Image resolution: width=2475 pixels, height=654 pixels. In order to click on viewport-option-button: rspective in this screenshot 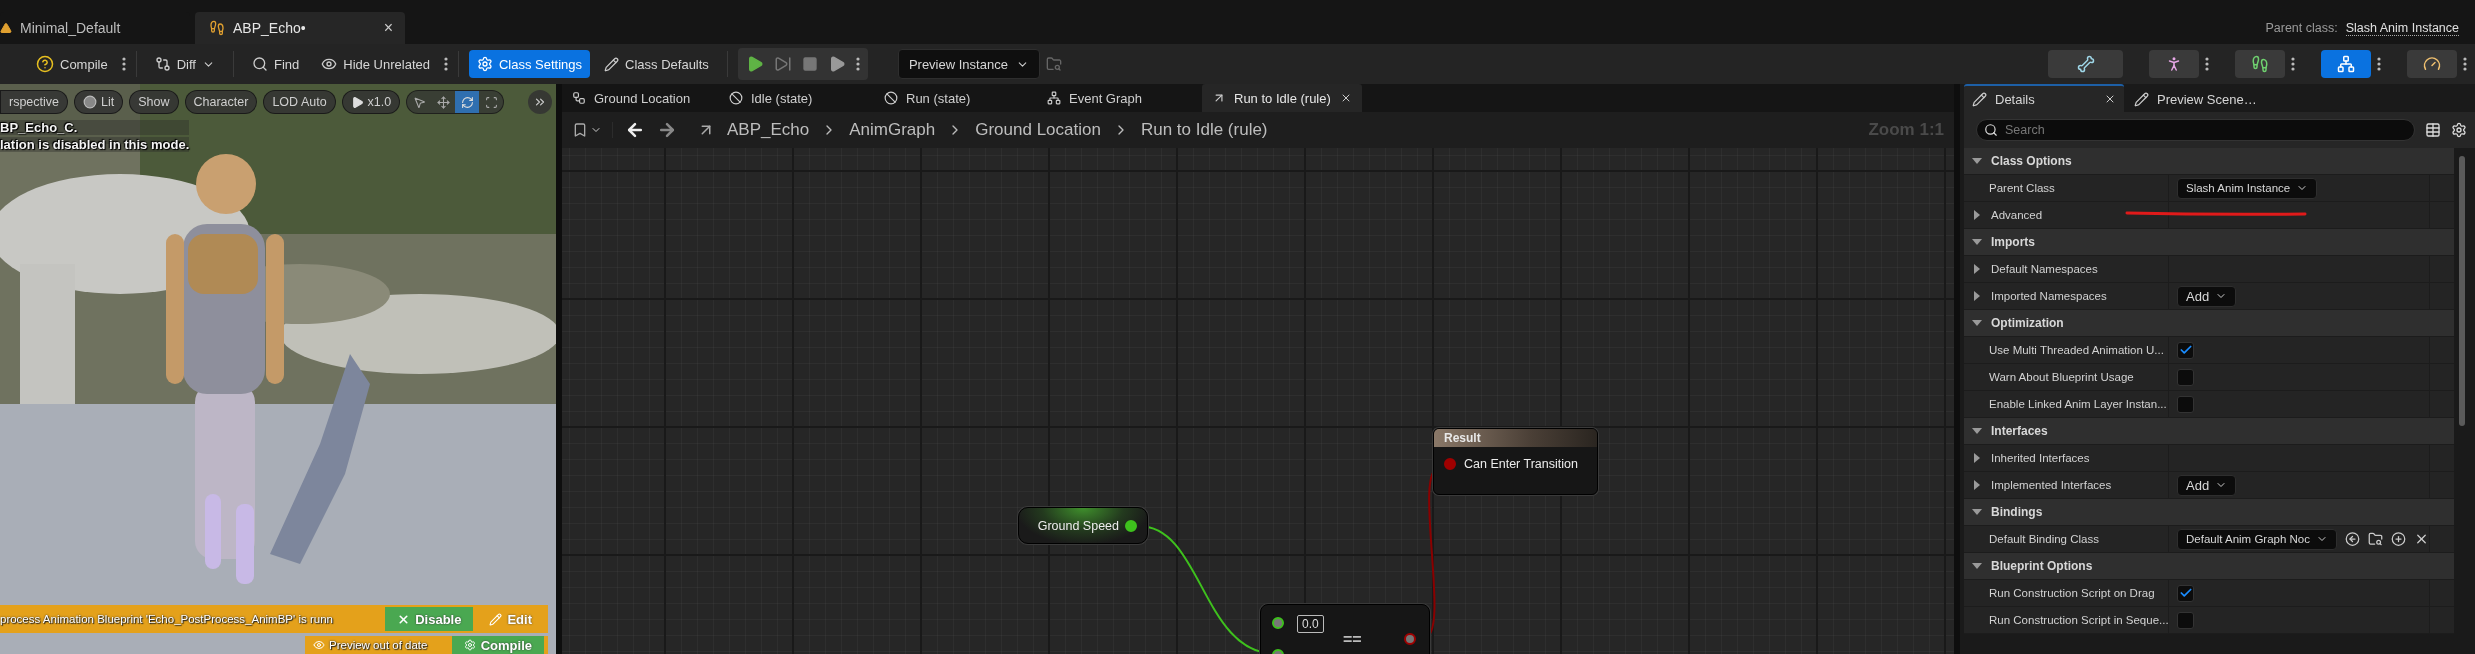, I will do `click(34, 102)`.